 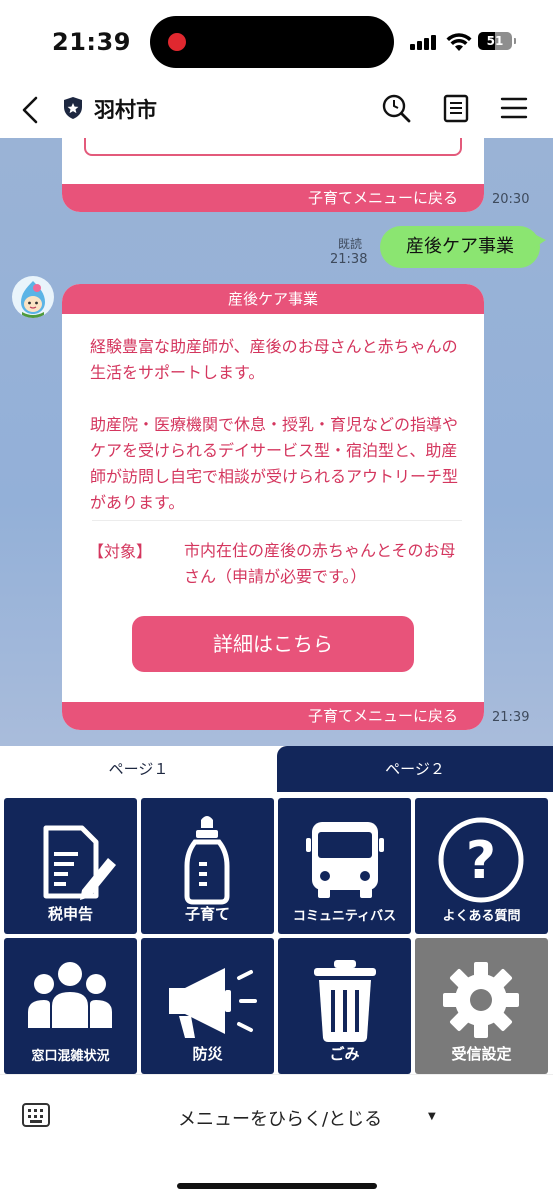 What do you see at coordinates (138, 769) in the screenshot?
I see `tab-page-1: ページ１` at bounding box center [138, 769].